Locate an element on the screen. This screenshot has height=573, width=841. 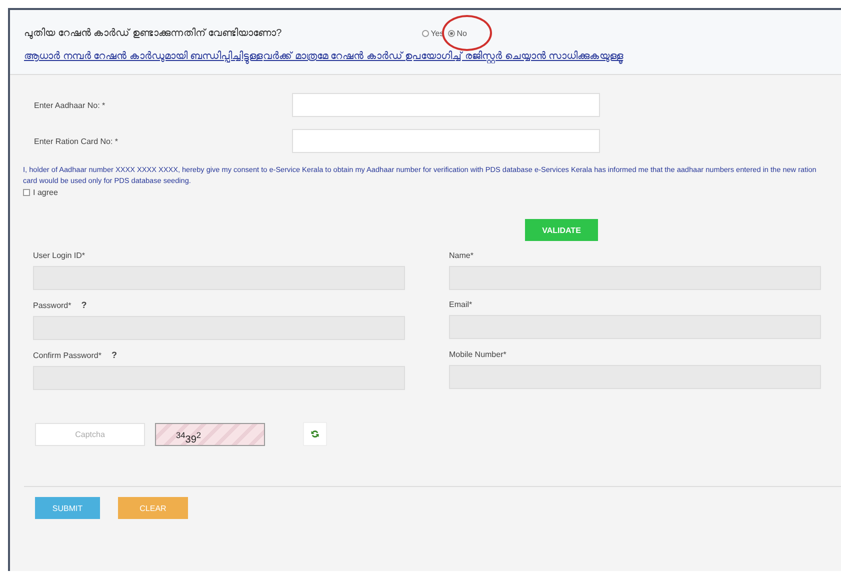
captcha-field: Captcha is located at coordinates (90, 434).